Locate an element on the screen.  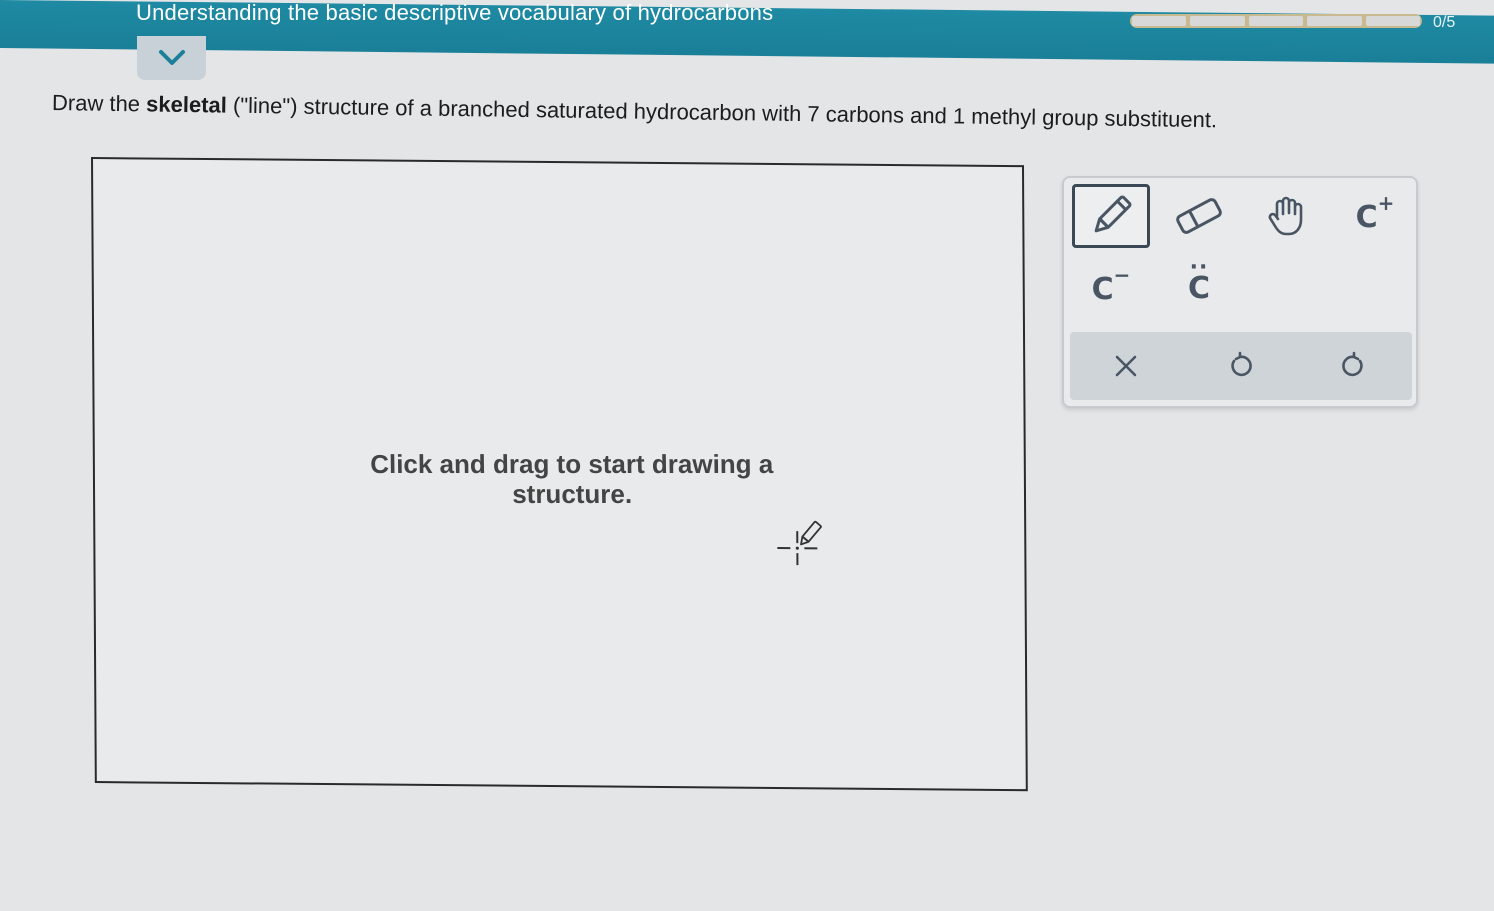
hand-icon is located at coordinates (1285, 216).